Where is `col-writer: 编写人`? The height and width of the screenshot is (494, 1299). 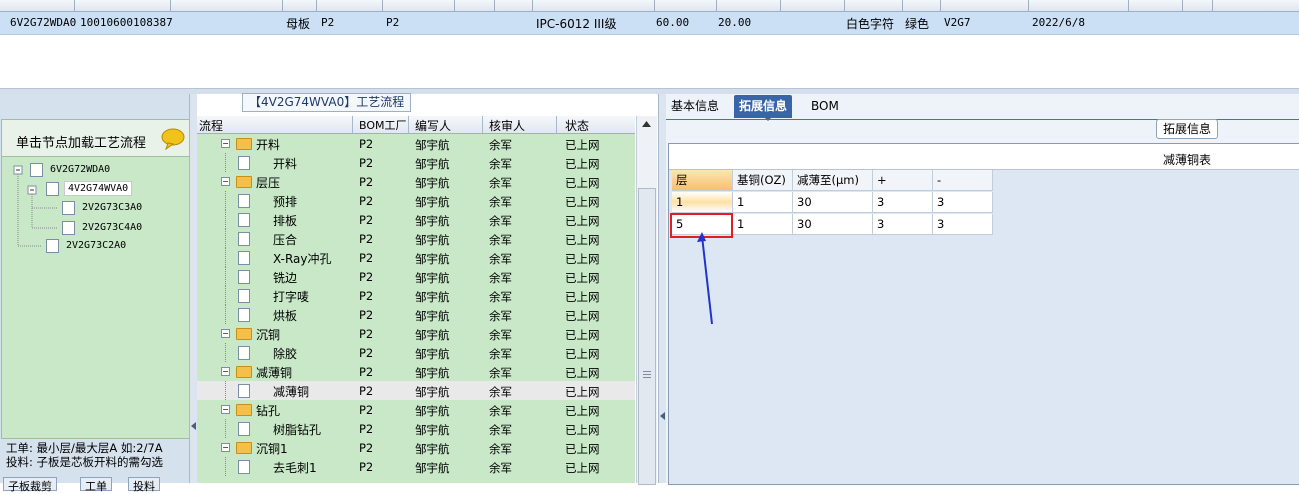
col-writer: 编写人 is located at coordinates (433, 125).